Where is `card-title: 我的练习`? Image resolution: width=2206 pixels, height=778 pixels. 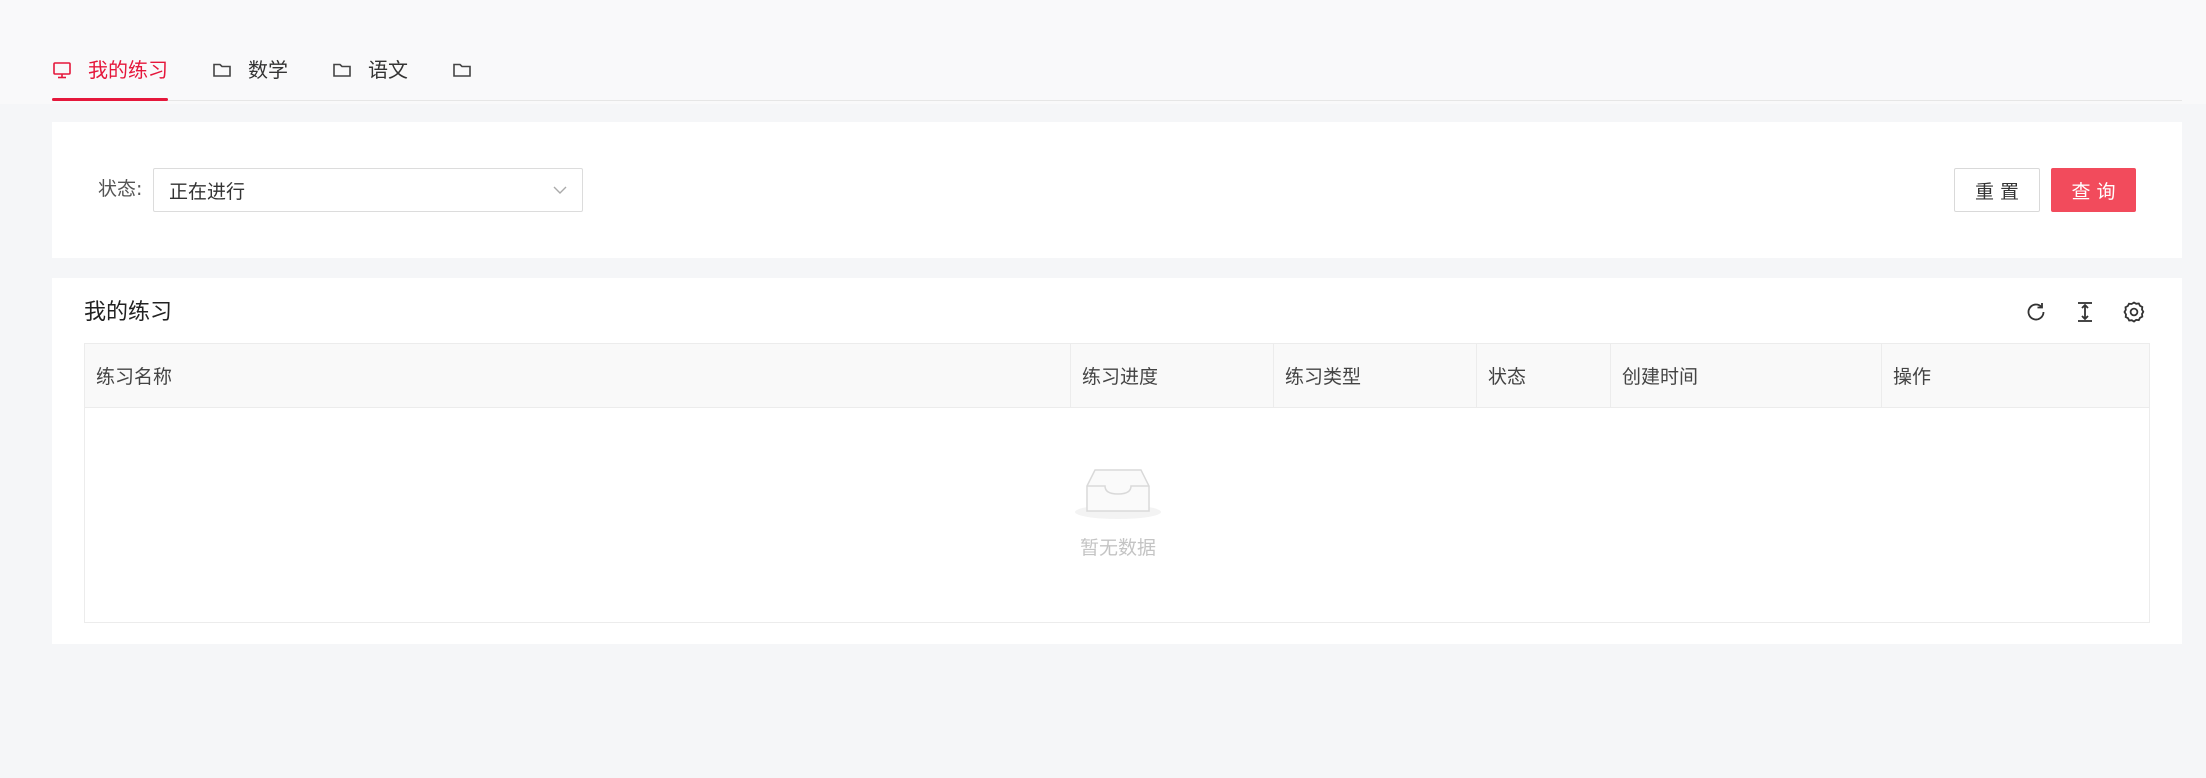 card-title: 我的练习 is located at coordinates (128, 312).